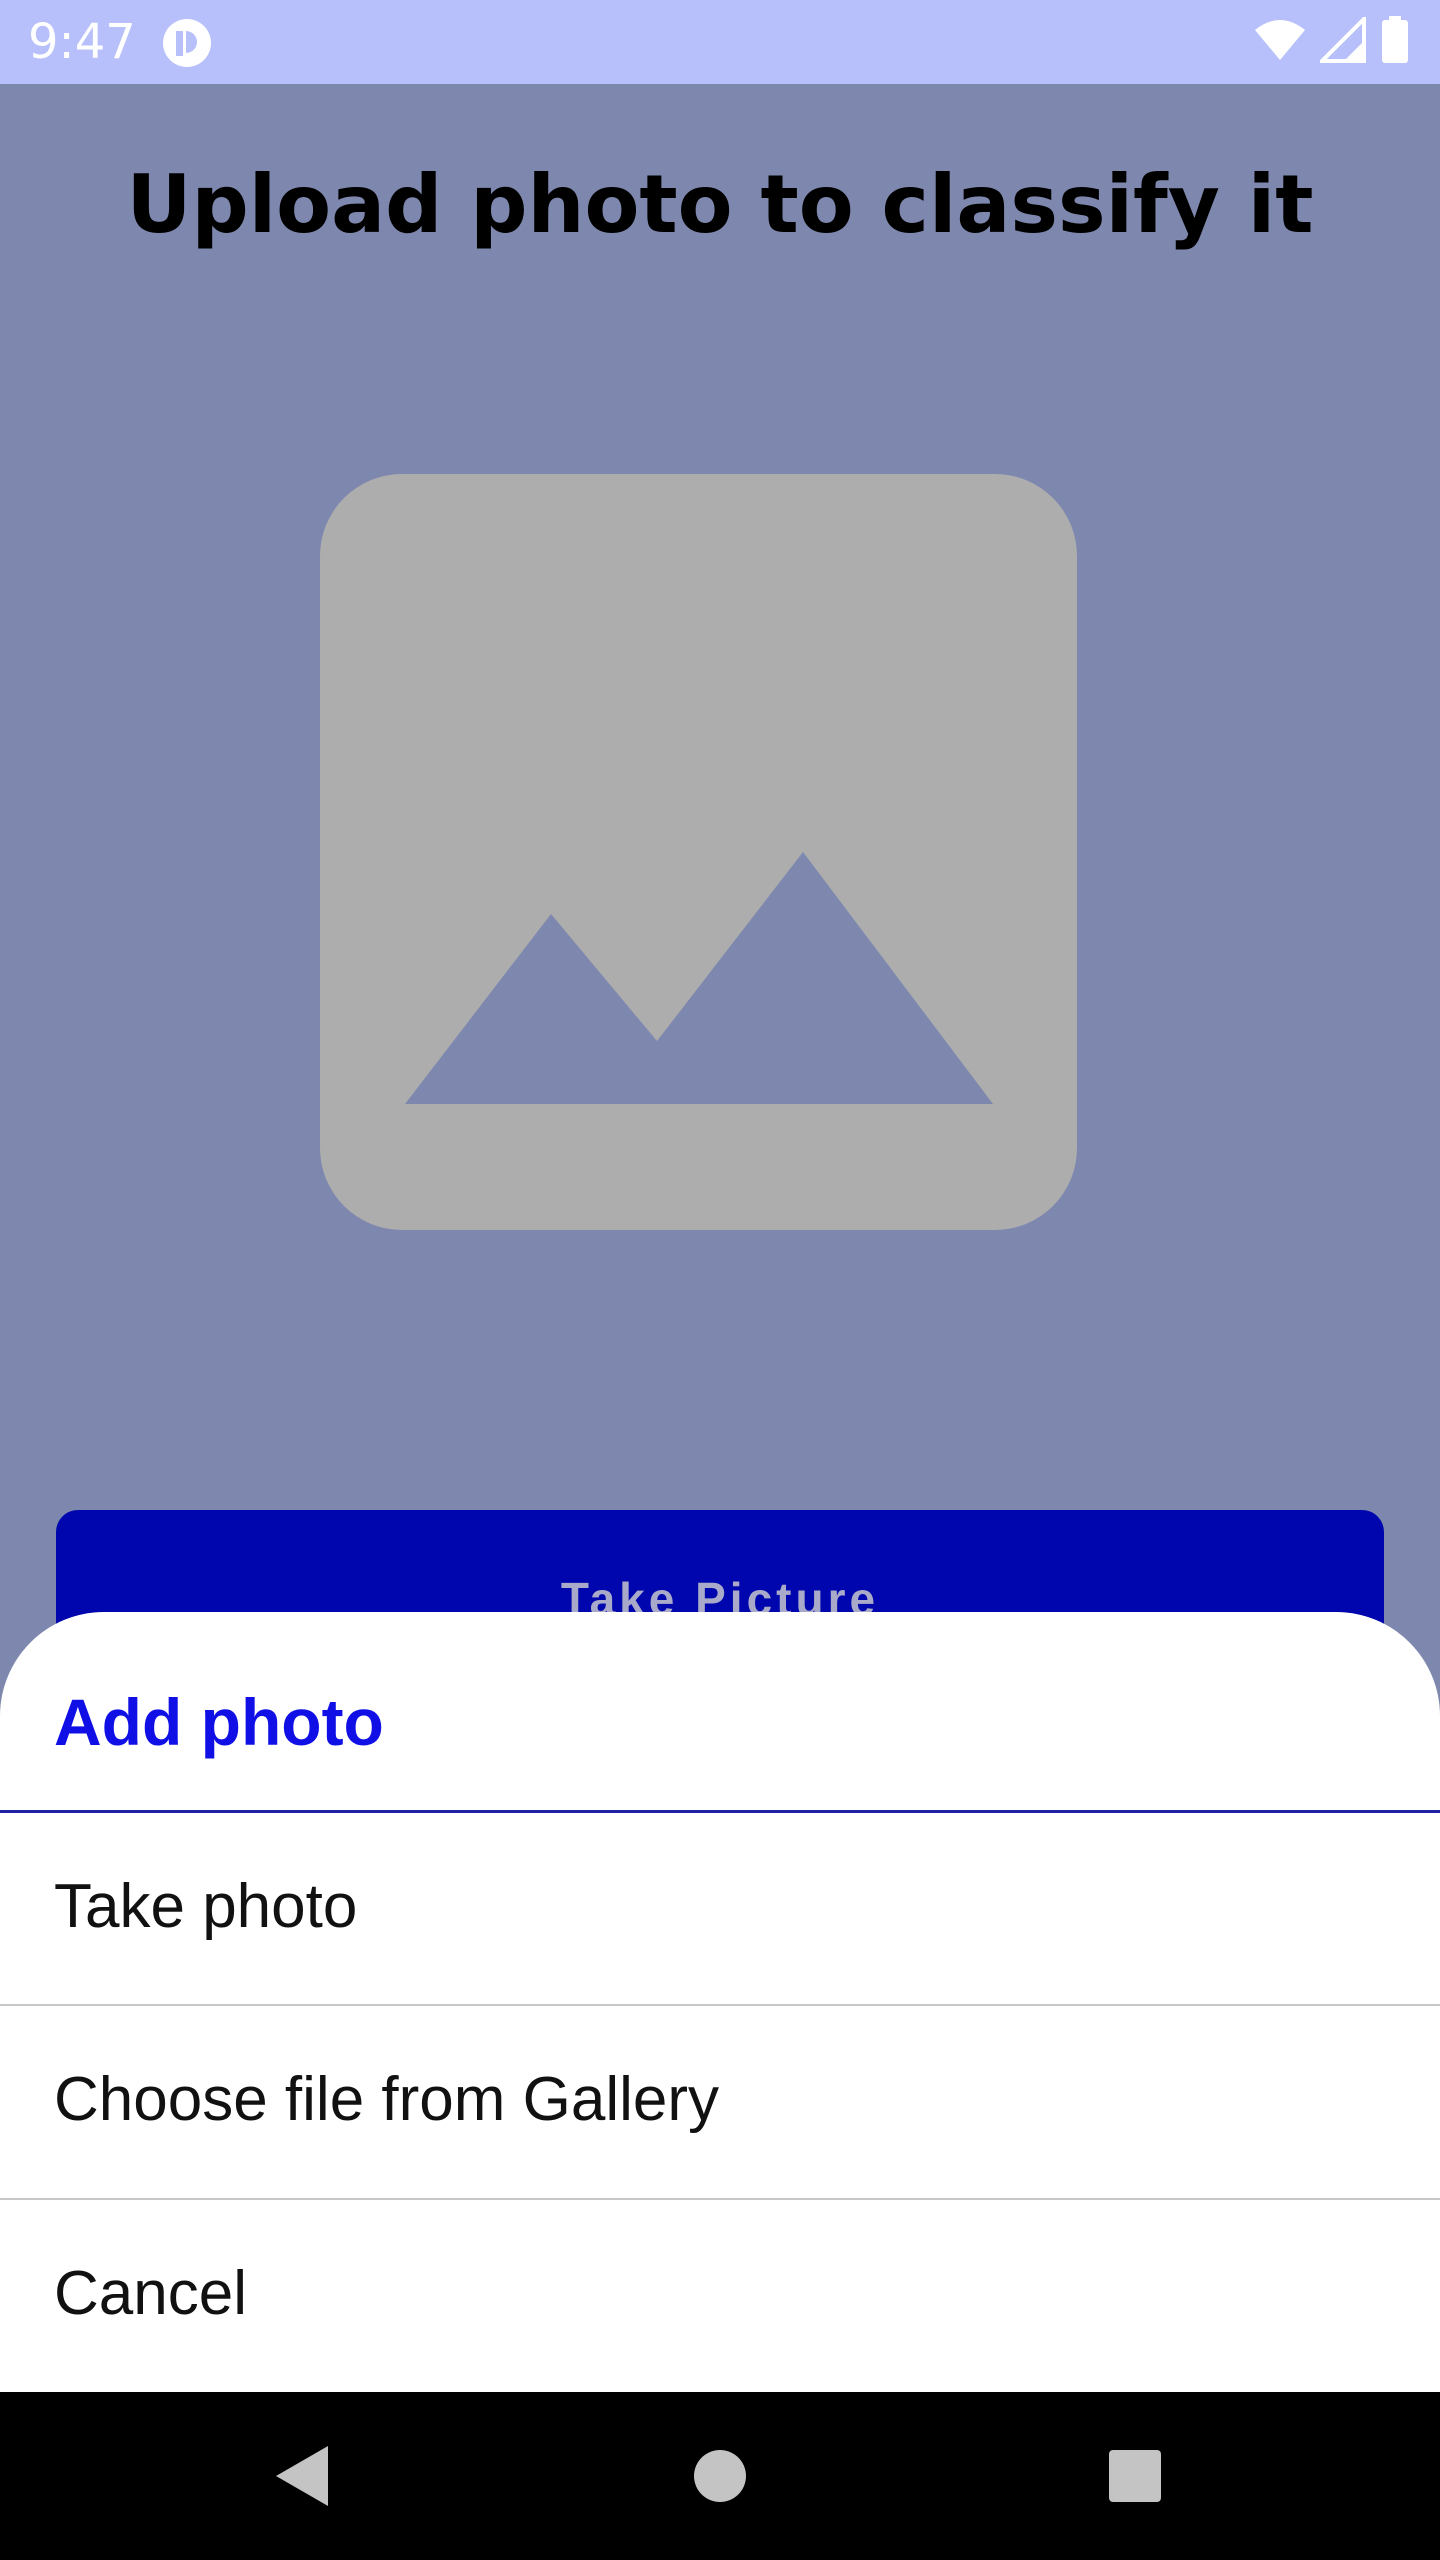 Image resolution: width=1440 pixels, height=2560 pixels. I want to click on app-notification-icon, so click(187, 43).